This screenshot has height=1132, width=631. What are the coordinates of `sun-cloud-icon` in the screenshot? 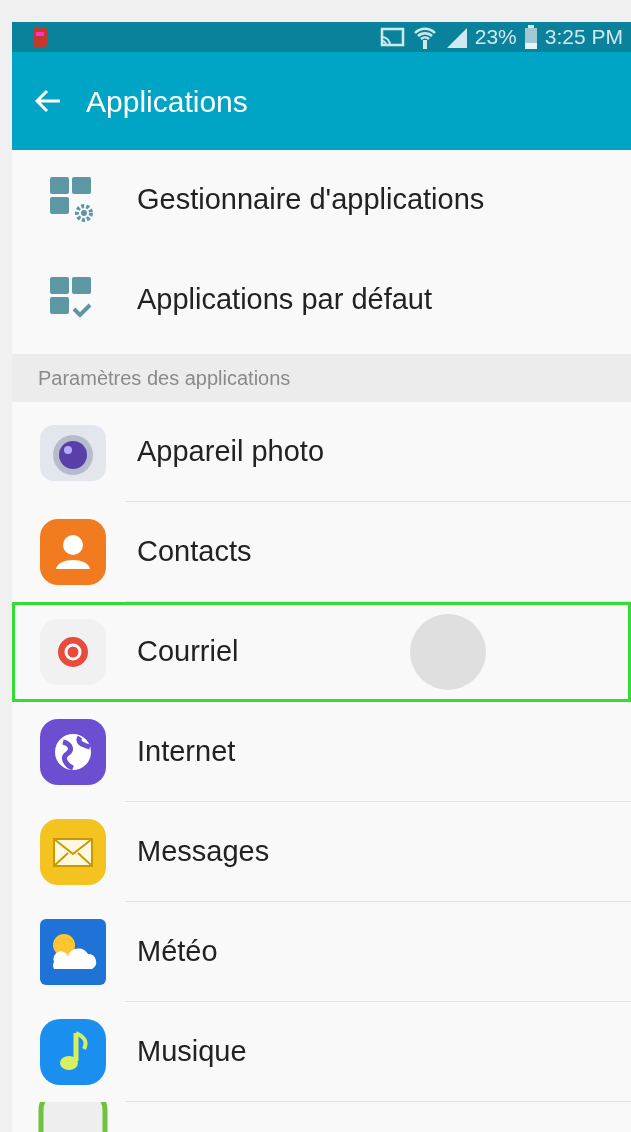 It's located at (73, 952).